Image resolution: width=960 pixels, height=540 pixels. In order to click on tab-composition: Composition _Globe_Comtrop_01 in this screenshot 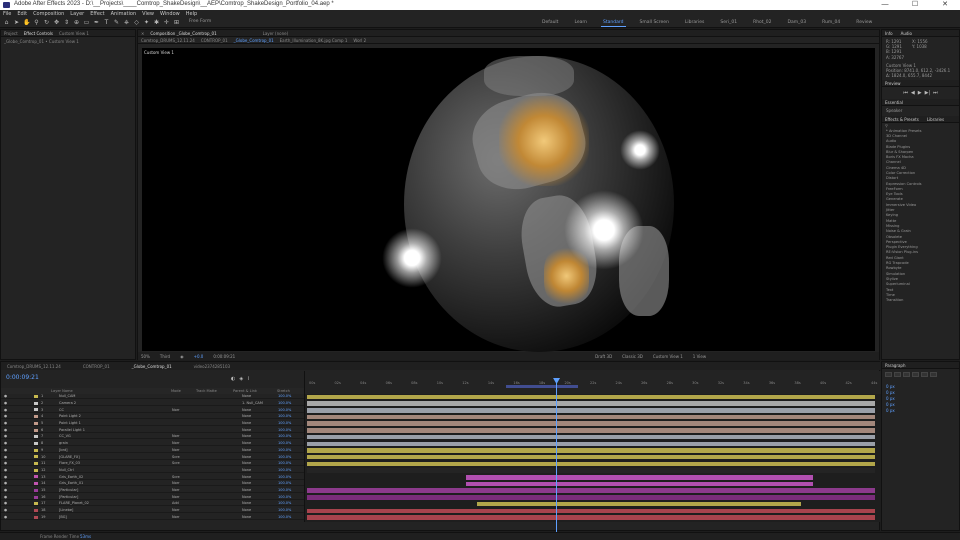, I will do `click(183, 33)`.